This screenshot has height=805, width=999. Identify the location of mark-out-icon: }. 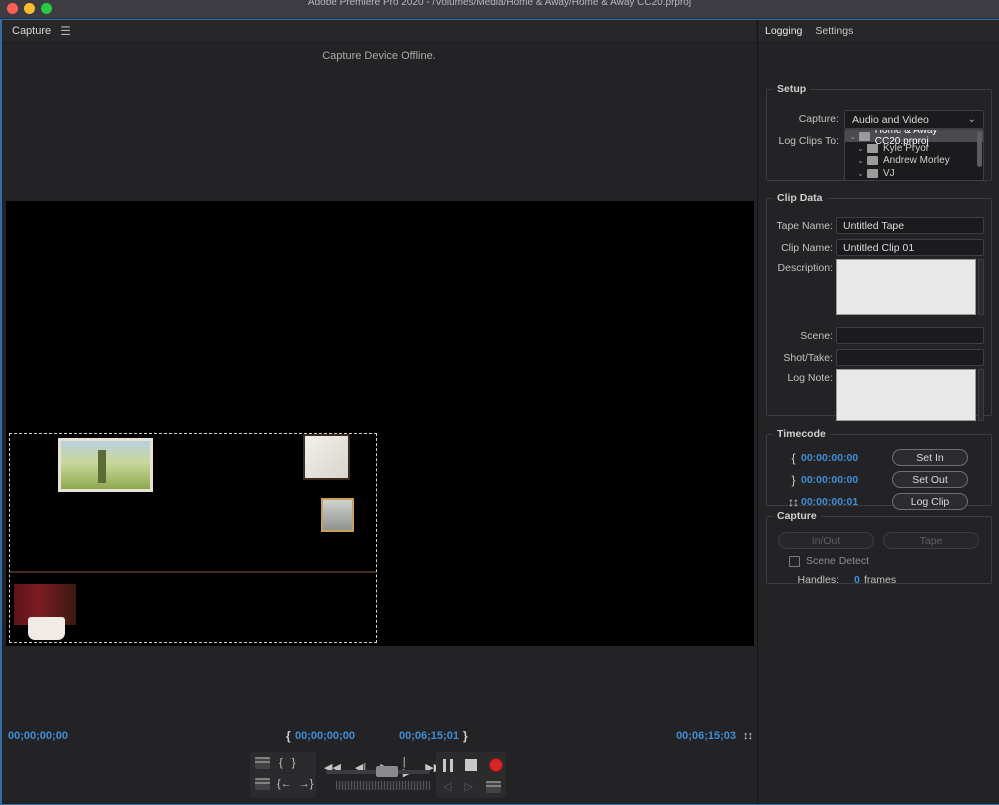
(793, 480).